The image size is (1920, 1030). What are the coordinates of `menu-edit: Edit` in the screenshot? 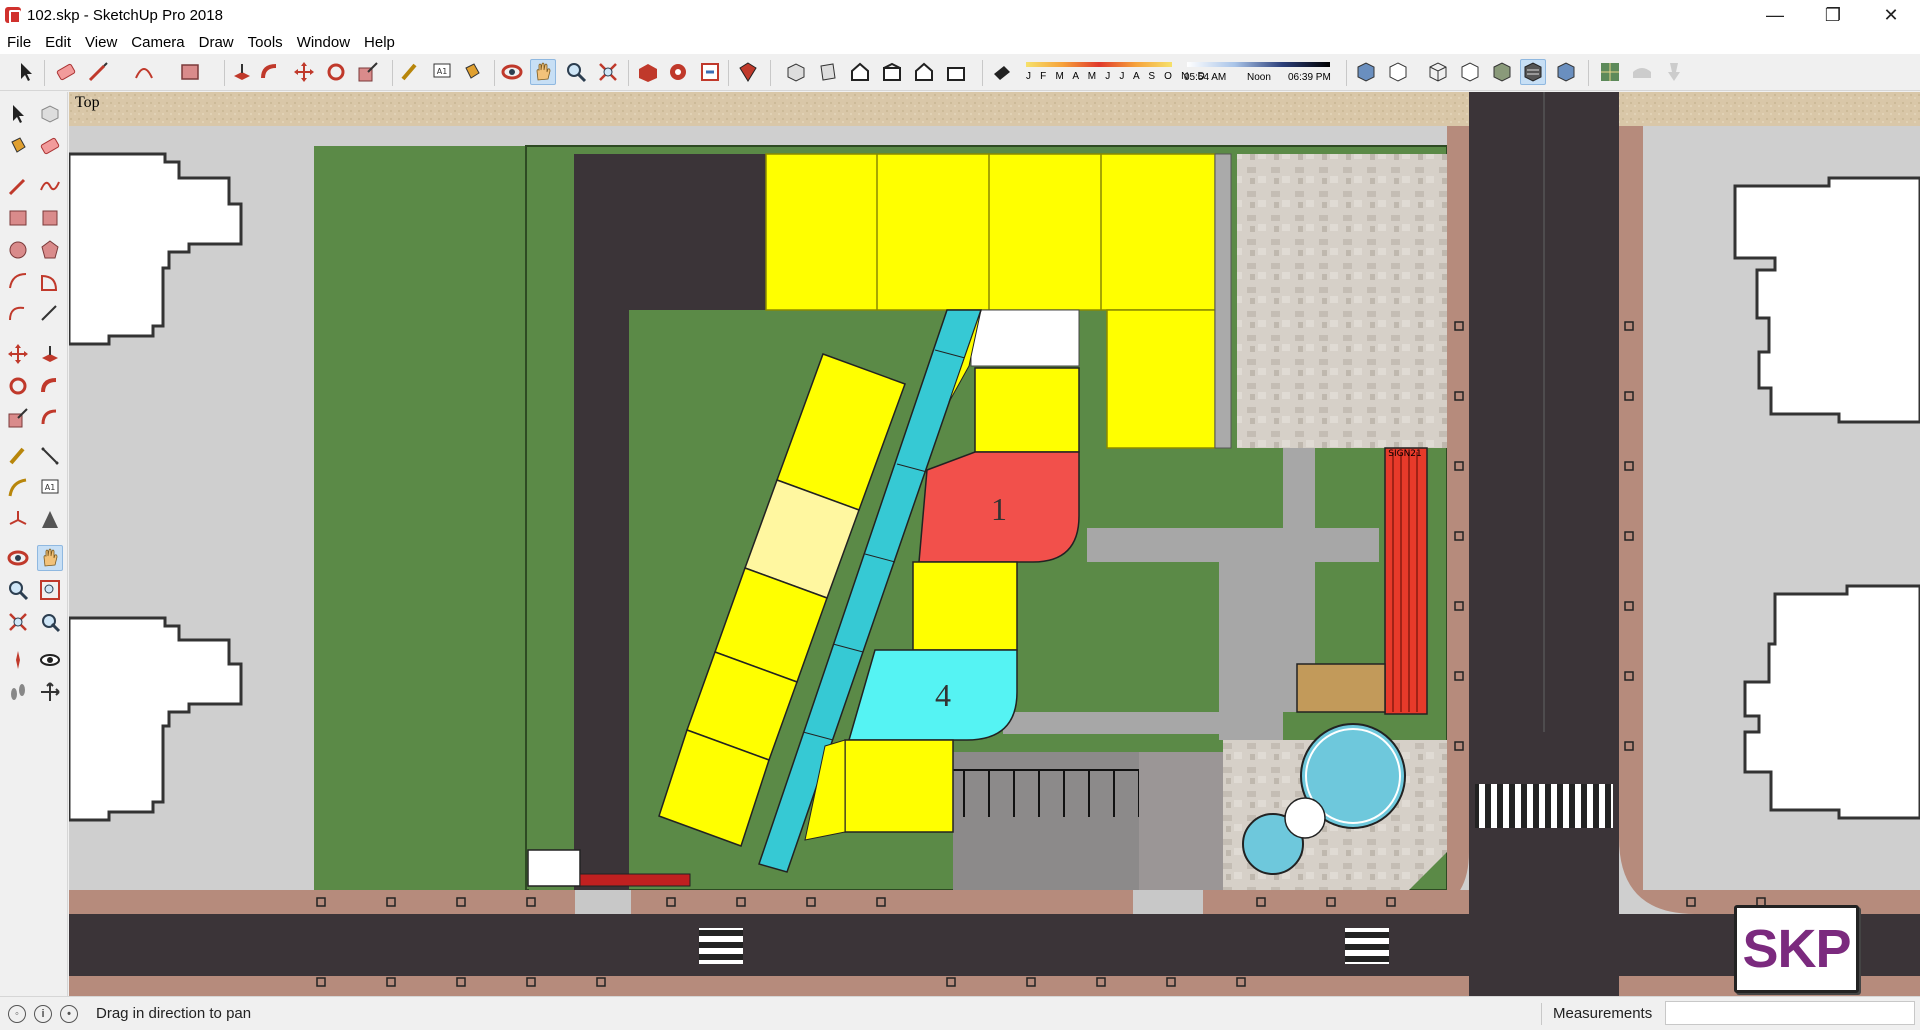 It's located at (58, 42).